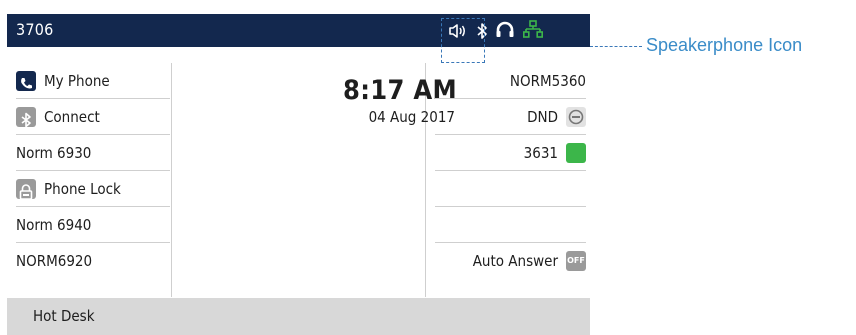 The image size is (856, 335). What do you see at coordinates (510, 261) in the screenshot?
I see `softkey-auto-answer: Auto Answer OFF` at bounding box center [510, 261].